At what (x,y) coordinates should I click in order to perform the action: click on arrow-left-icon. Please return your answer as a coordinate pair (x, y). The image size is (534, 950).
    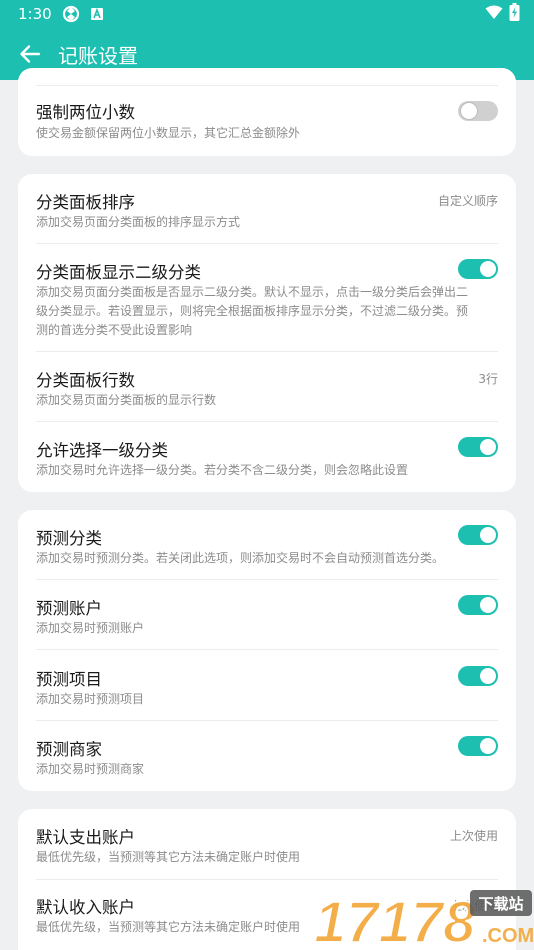
    Looking at the image, I should click on (30, 54).